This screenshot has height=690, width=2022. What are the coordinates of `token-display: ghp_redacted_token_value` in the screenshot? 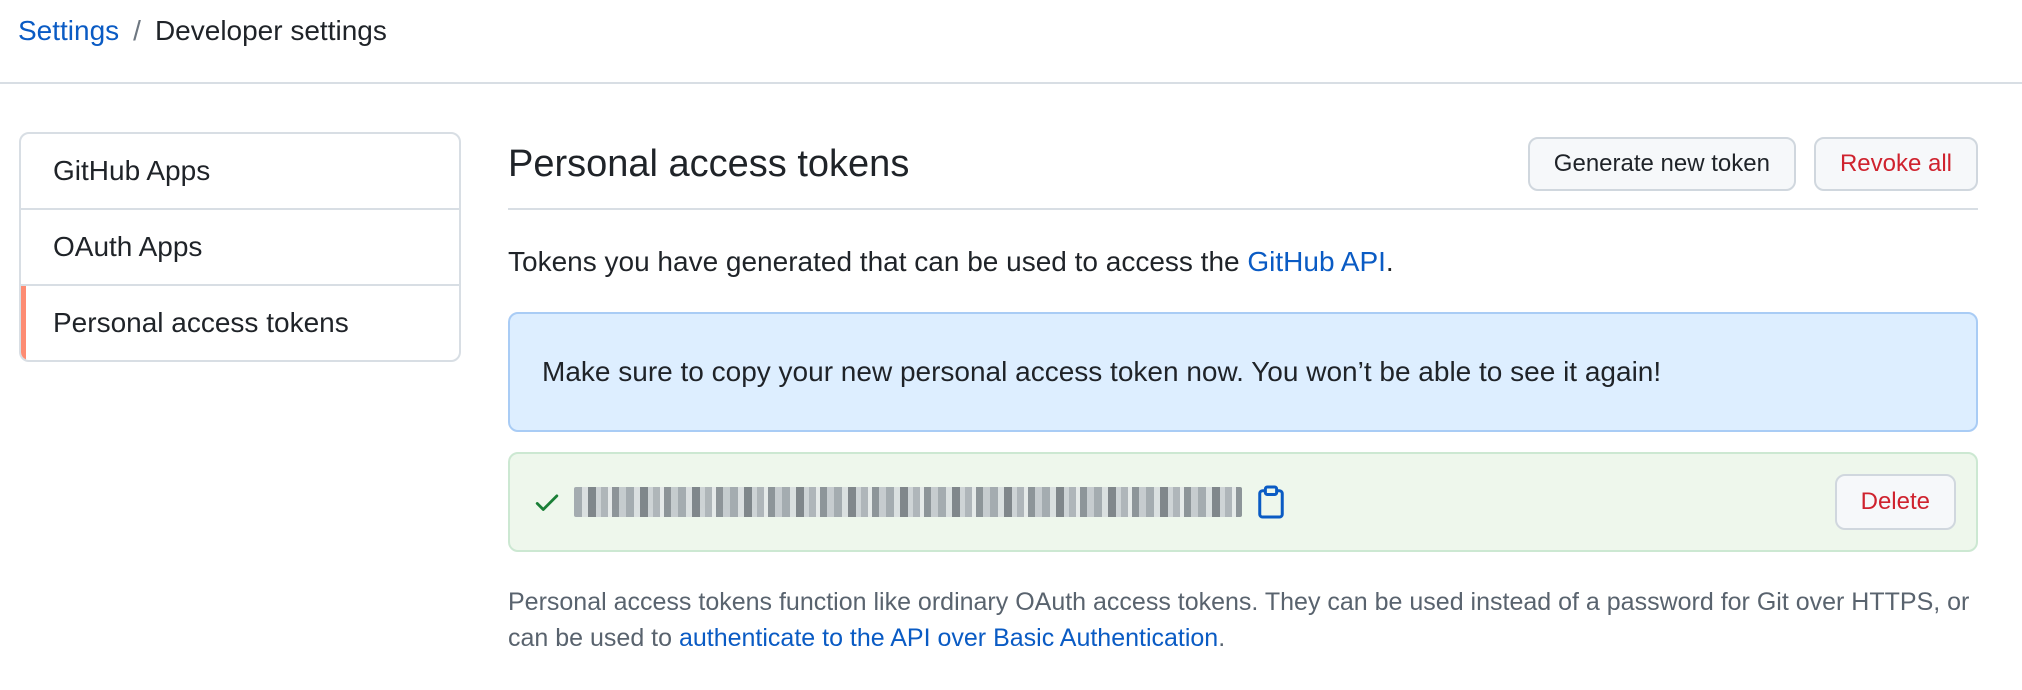 It's located at (909, 502).